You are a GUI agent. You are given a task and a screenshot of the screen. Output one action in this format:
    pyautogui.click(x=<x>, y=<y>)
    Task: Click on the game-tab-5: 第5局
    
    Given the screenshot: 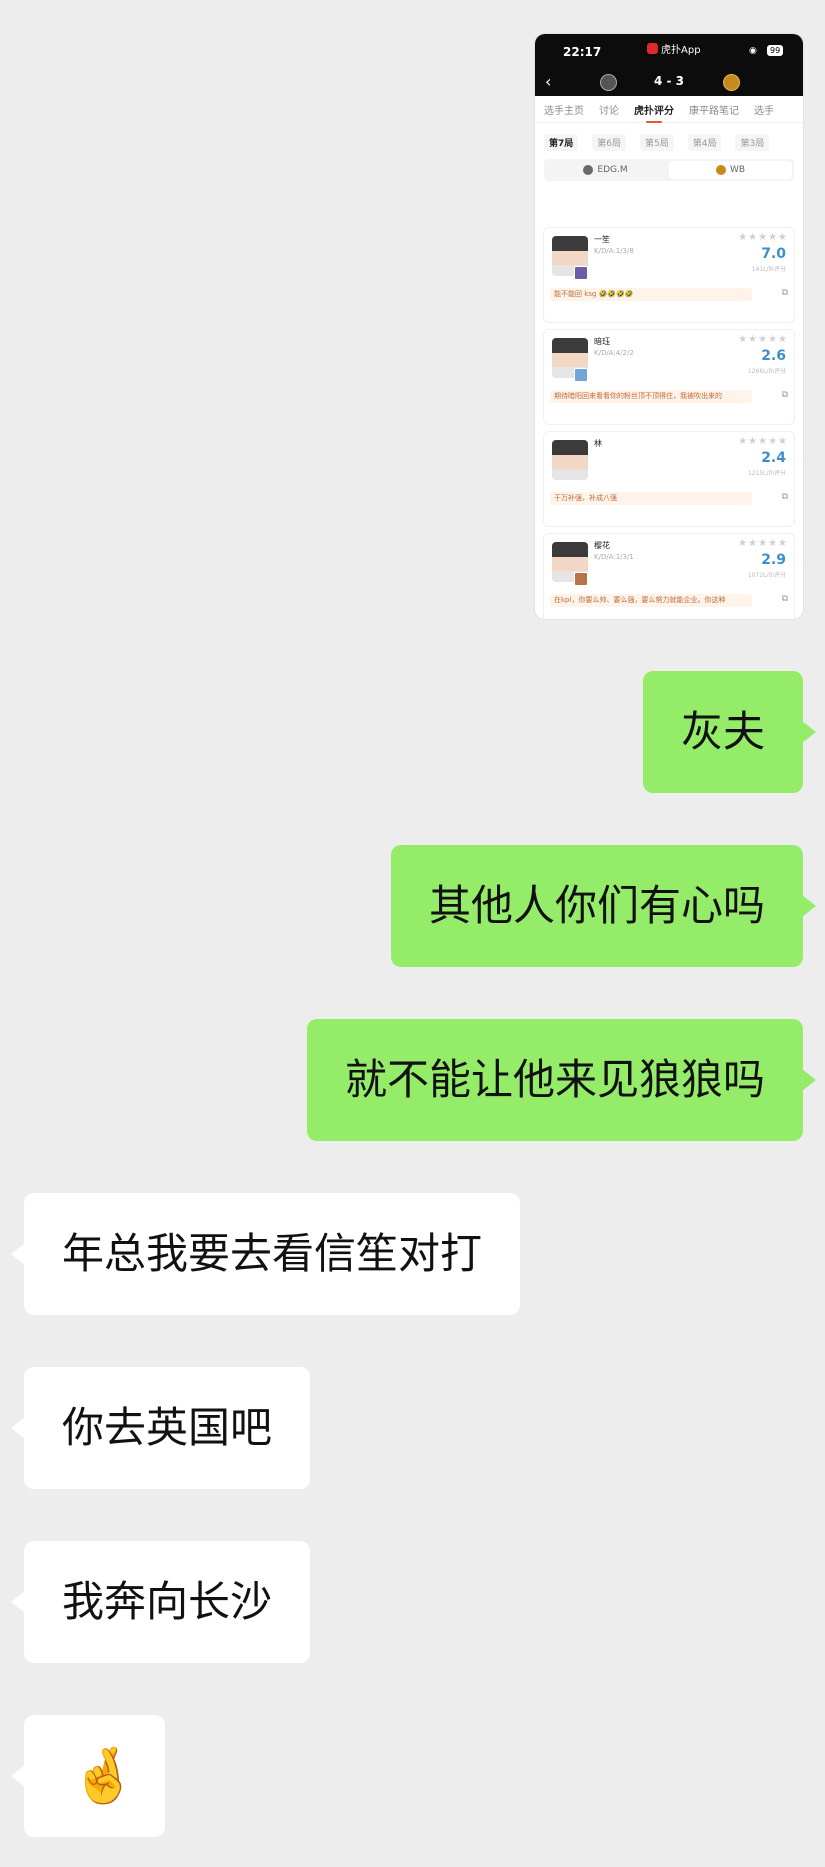 What is the action you would take?
    pyautogui.click(x=657, y=142)
    